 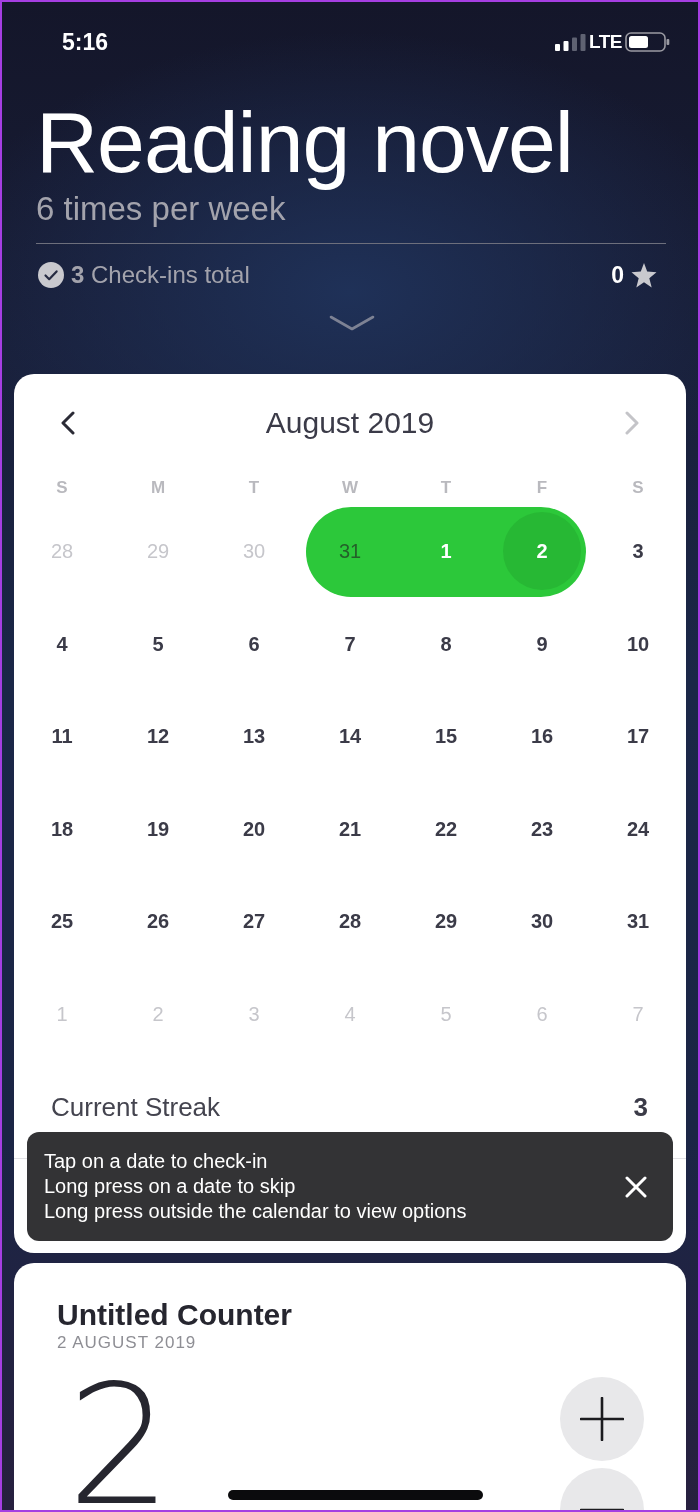 I want to click on calendar-day: 18, so click(x=62, y=828).